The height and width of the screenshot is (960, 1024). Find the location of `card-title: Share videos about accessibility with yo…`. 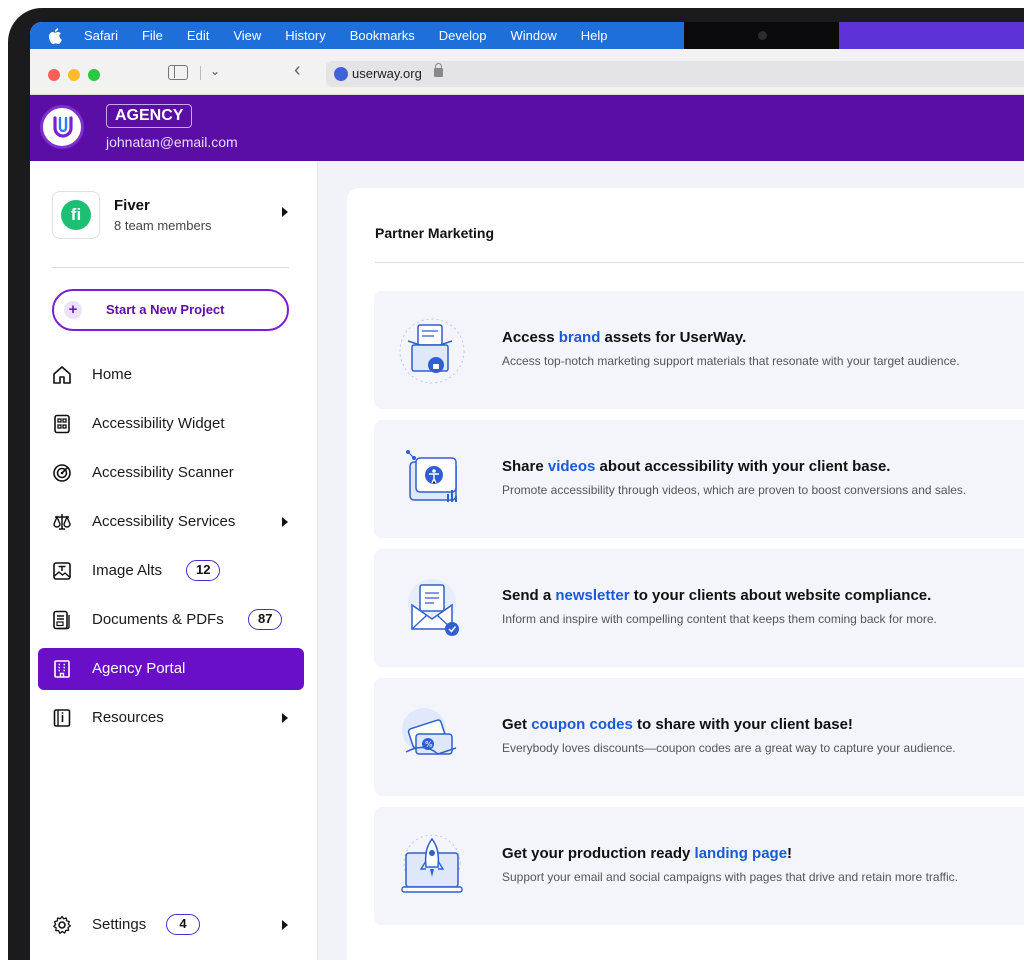

card-title: Share videos about accessibility with yo… is located at coordinates (696, 466).